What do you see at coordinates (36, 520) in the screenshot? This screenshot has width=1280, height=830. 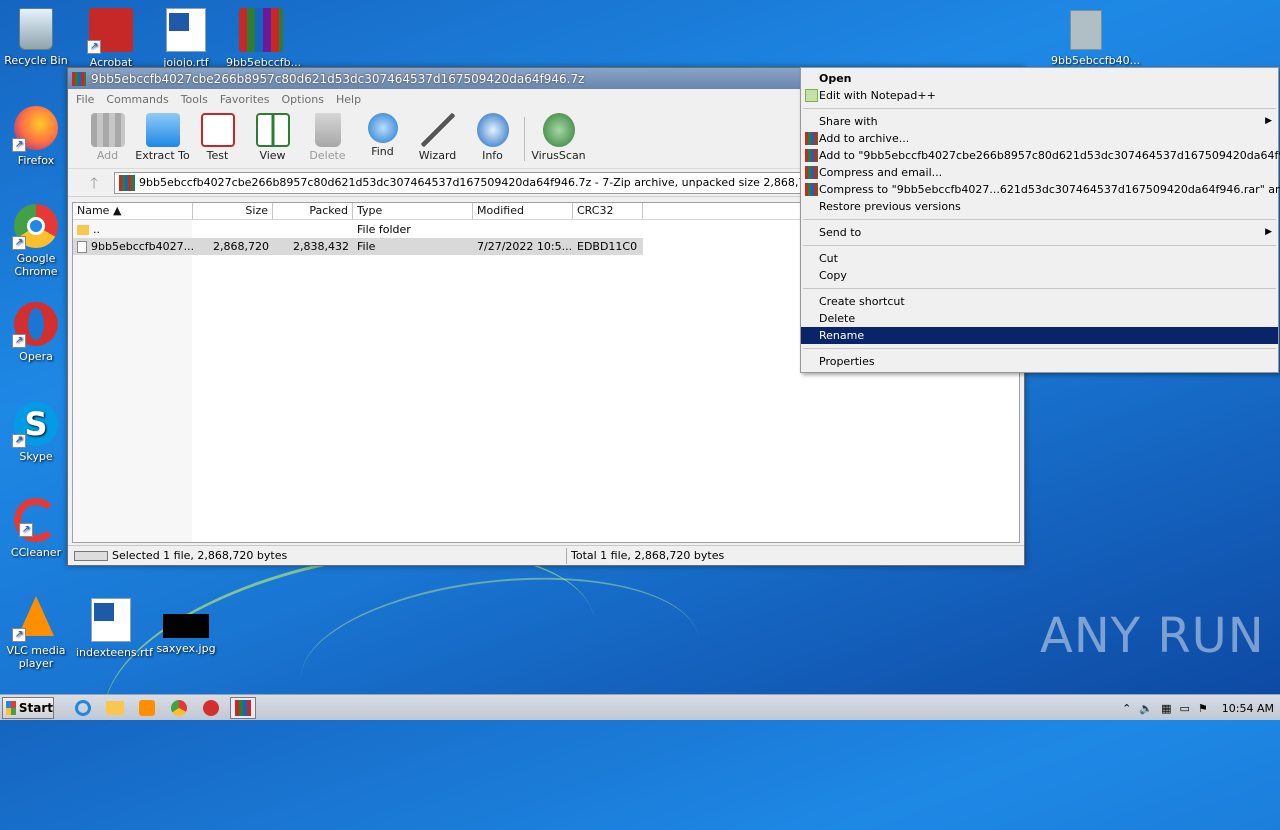 I see `ccleaner-icon: ↗` at bounding box center [36, 520].